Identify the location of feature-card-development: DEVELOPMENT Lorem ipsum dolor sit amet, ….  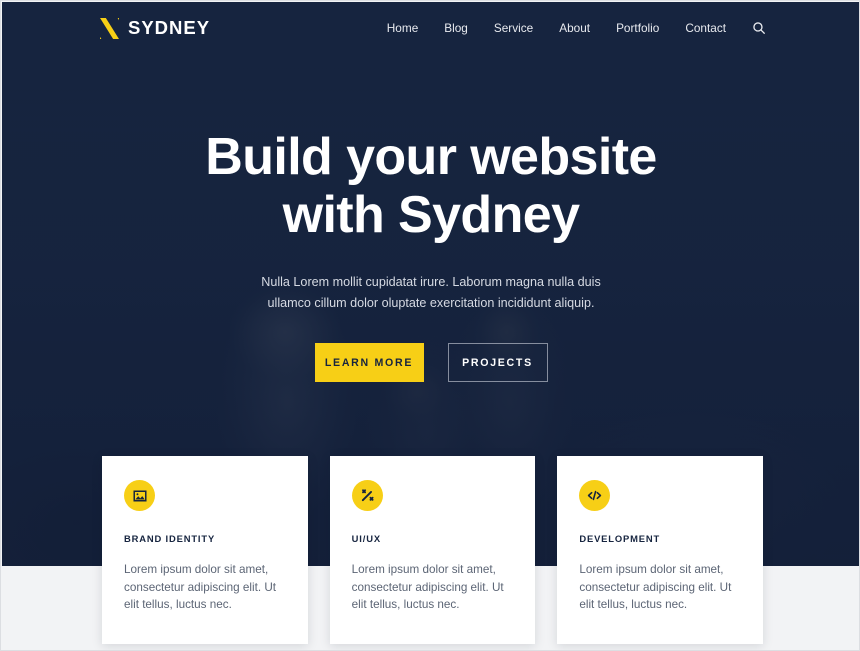
(660, 550).